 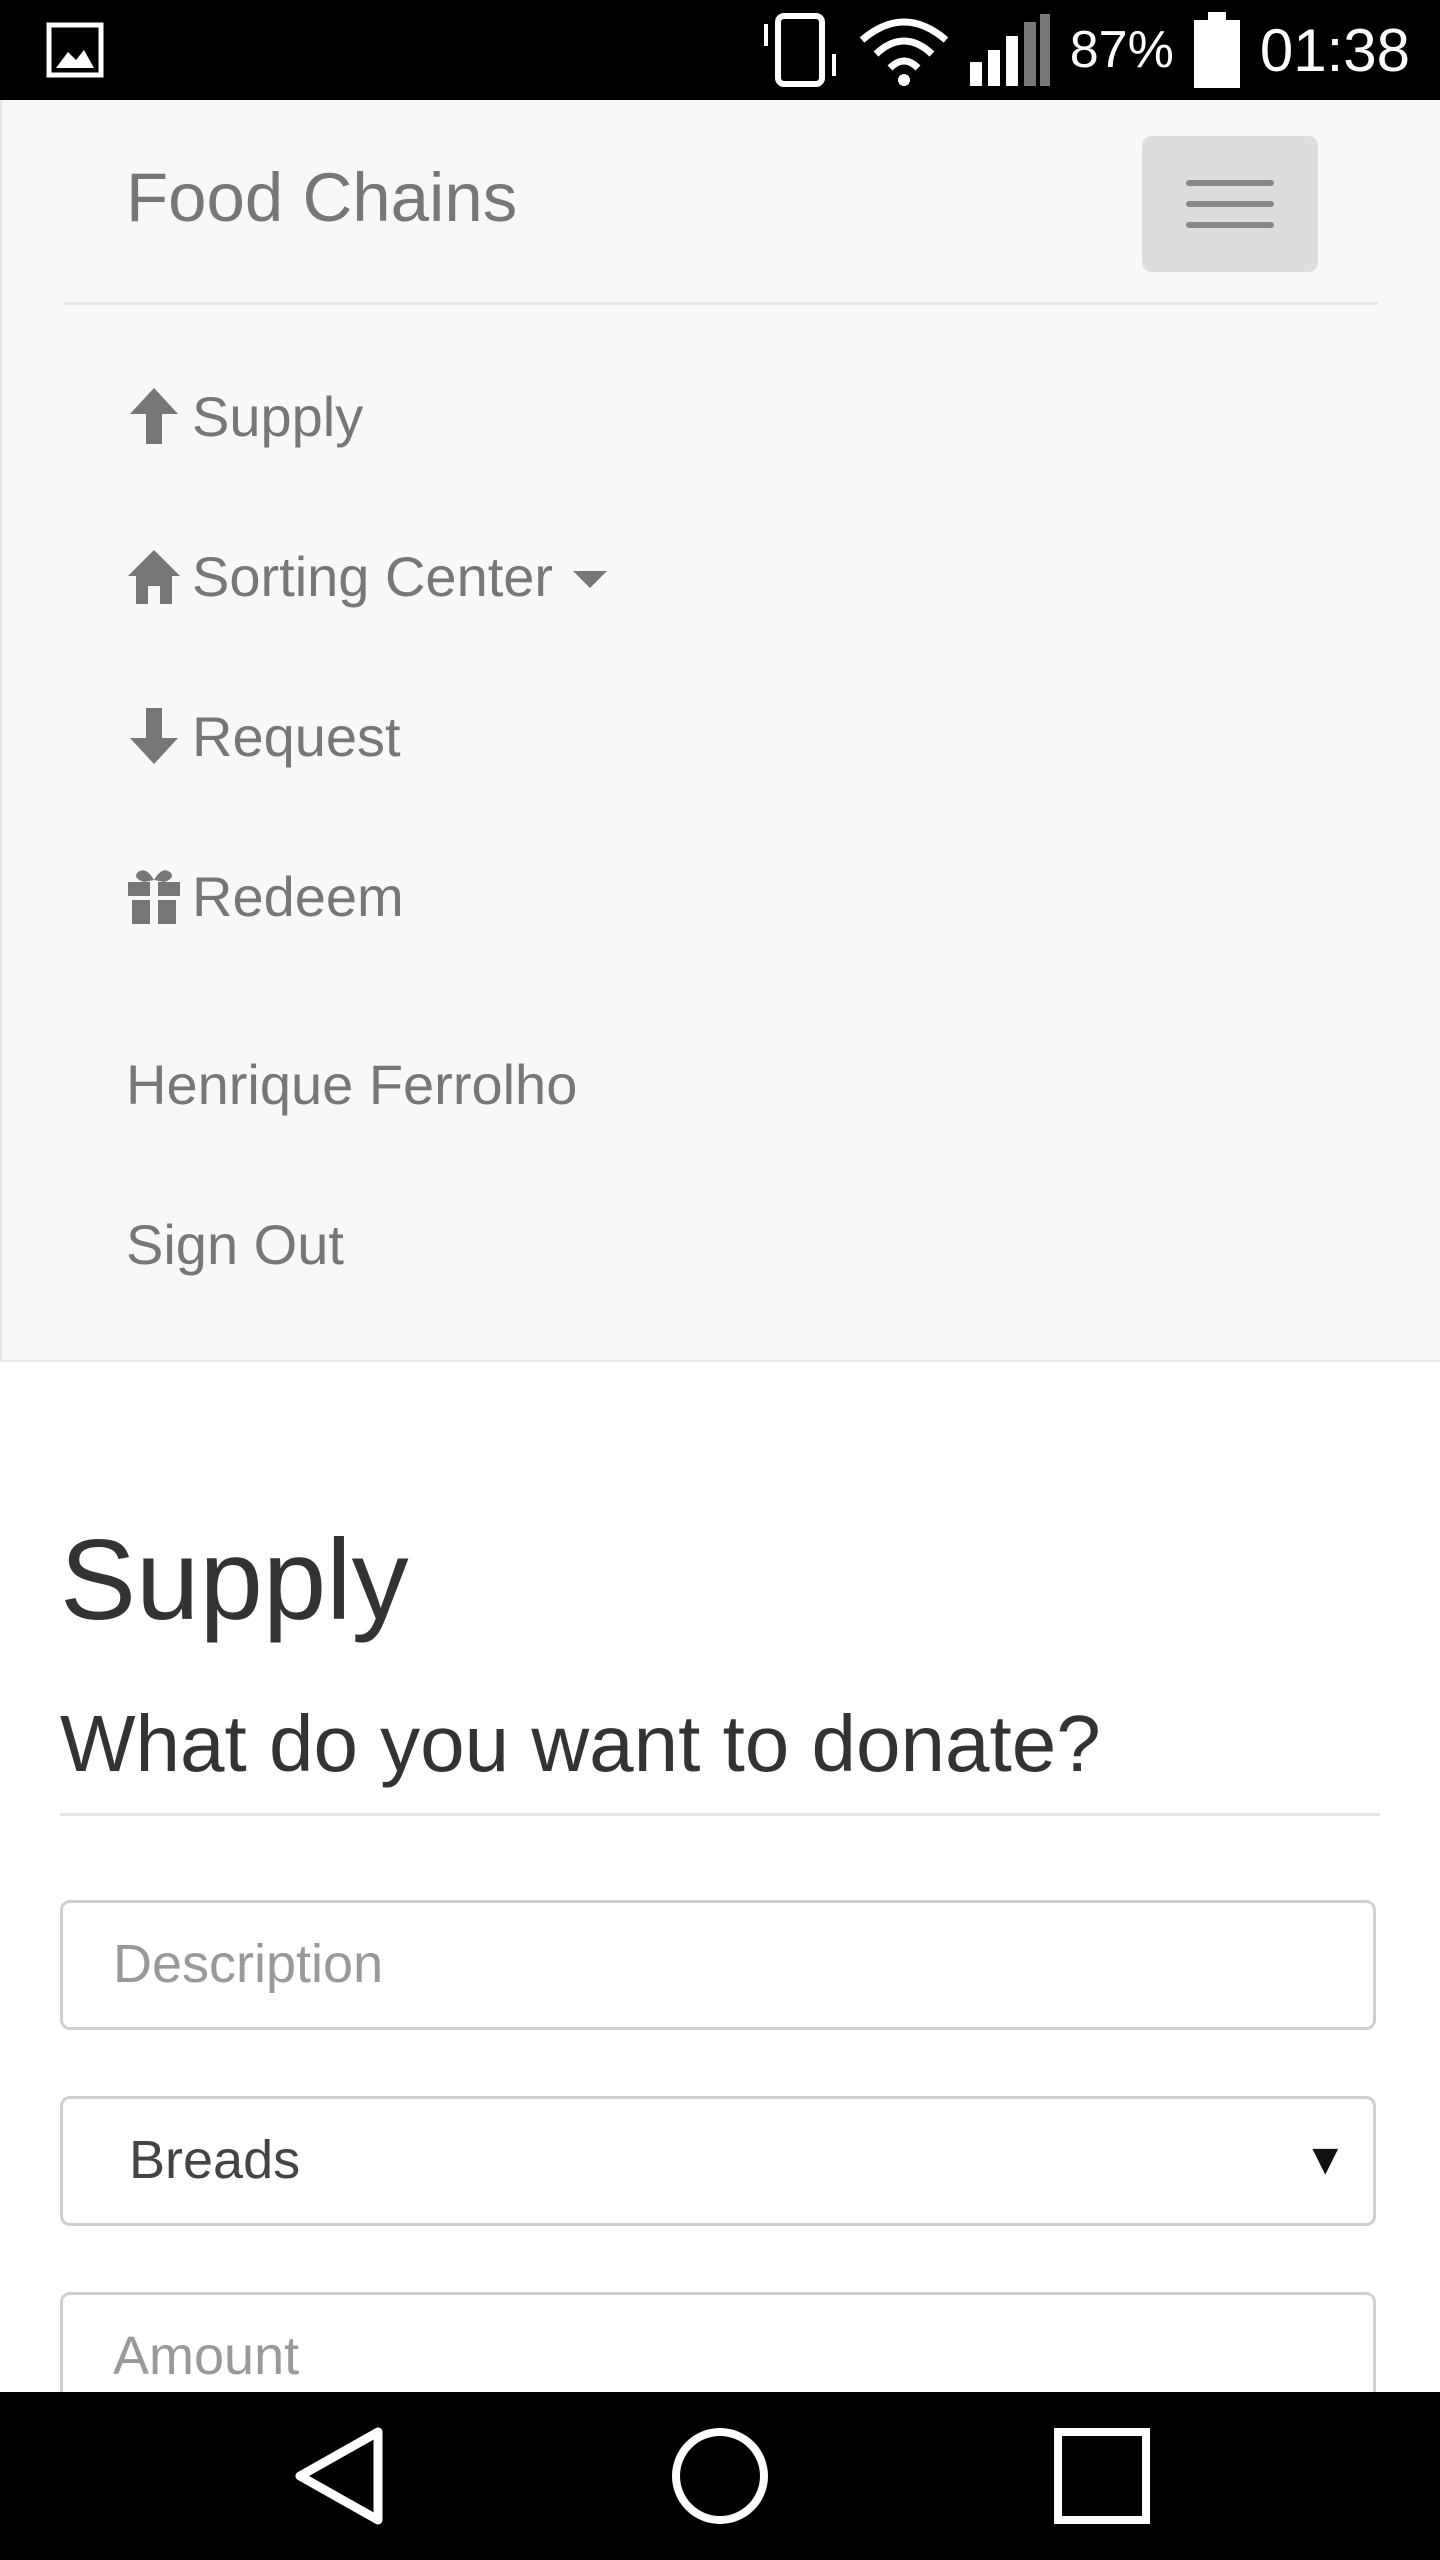 I want to click on nav-item-supply: Supply, so click(x=244, y=416).